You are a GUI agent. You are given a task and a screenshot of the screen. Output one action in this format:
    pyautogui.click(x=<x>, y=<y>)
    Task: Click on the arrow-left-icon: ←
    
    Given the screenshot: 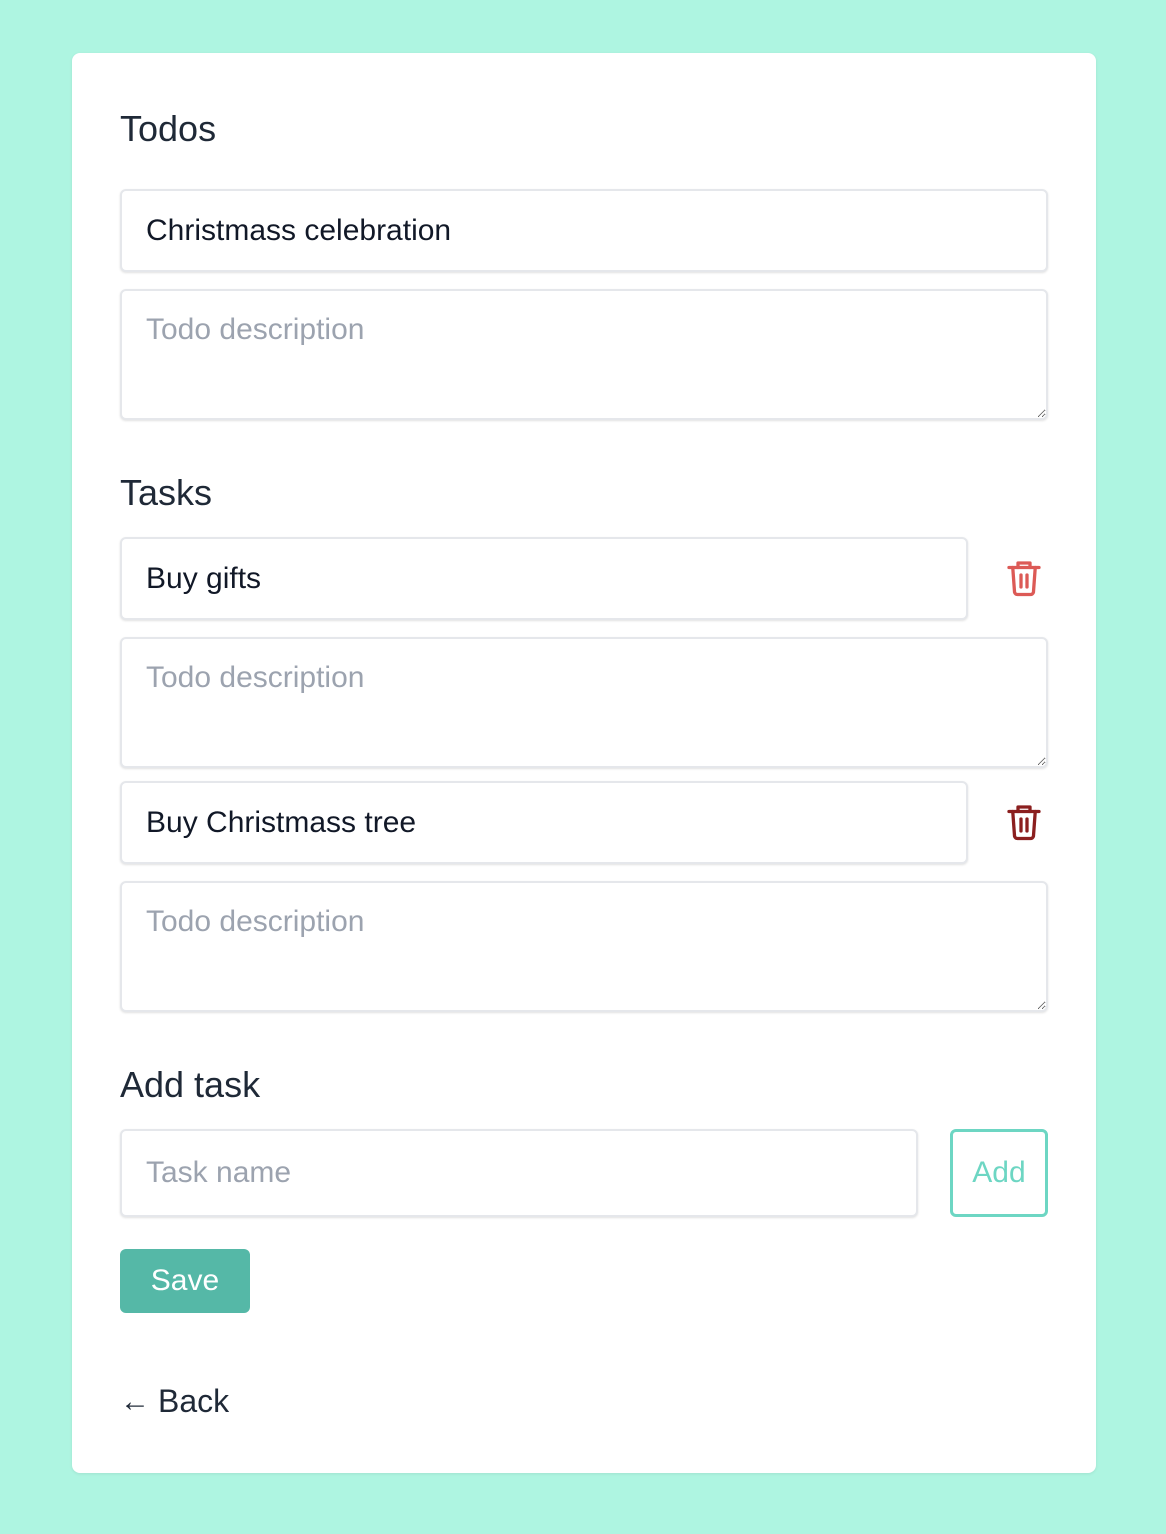 What is the action you would take?
    pyautogui.click(x=135, y=1401)
    